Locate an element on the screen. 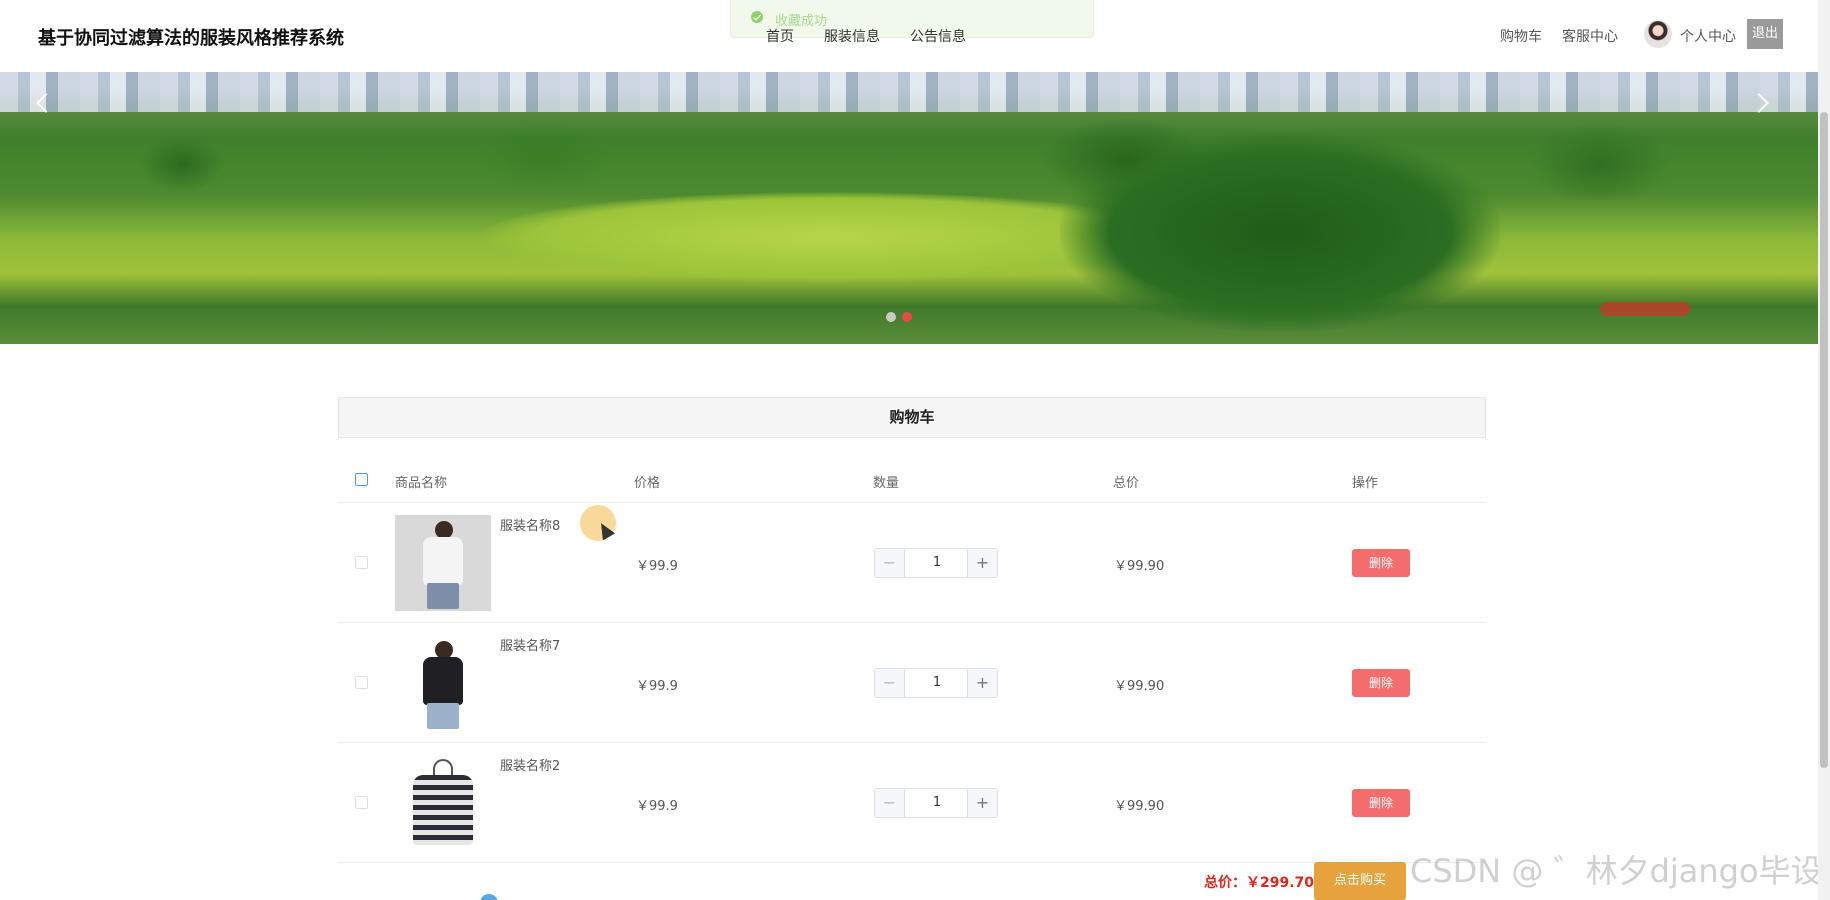 This screenshot has height=900, width=1830. scrollbar-thumb is located at coordinates (1824, 440).